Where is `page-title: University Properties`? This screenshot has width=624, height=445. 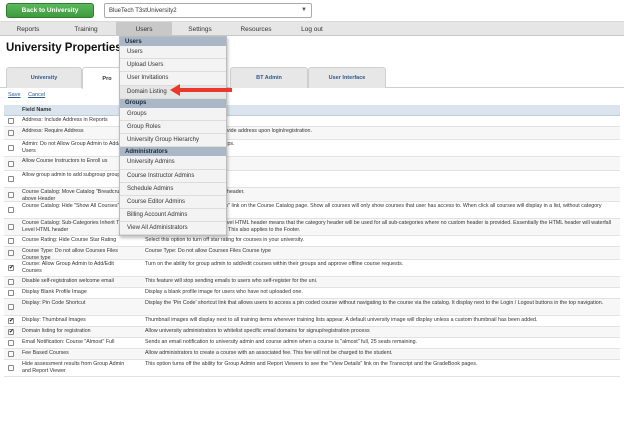 page-title: University Properties is located at coordinates (64, 48).